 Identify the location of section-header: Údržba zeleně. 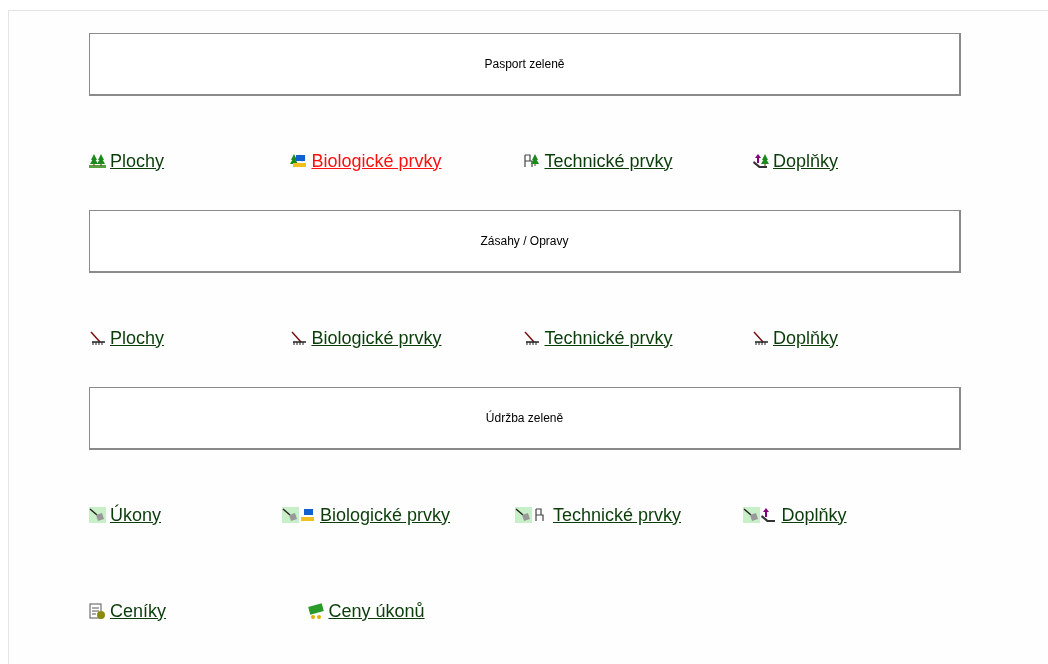
(525, 418).